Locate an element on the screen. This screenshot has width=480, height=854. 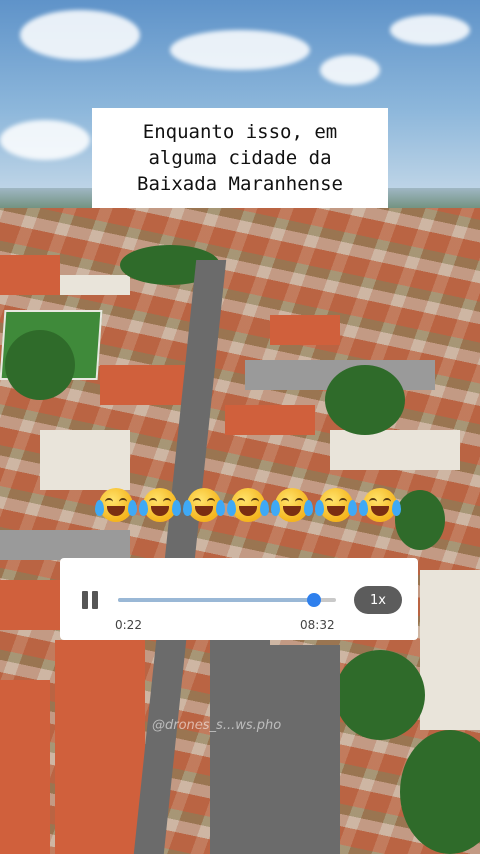
laughing-emoji-row is located at coordinates (248, 506).